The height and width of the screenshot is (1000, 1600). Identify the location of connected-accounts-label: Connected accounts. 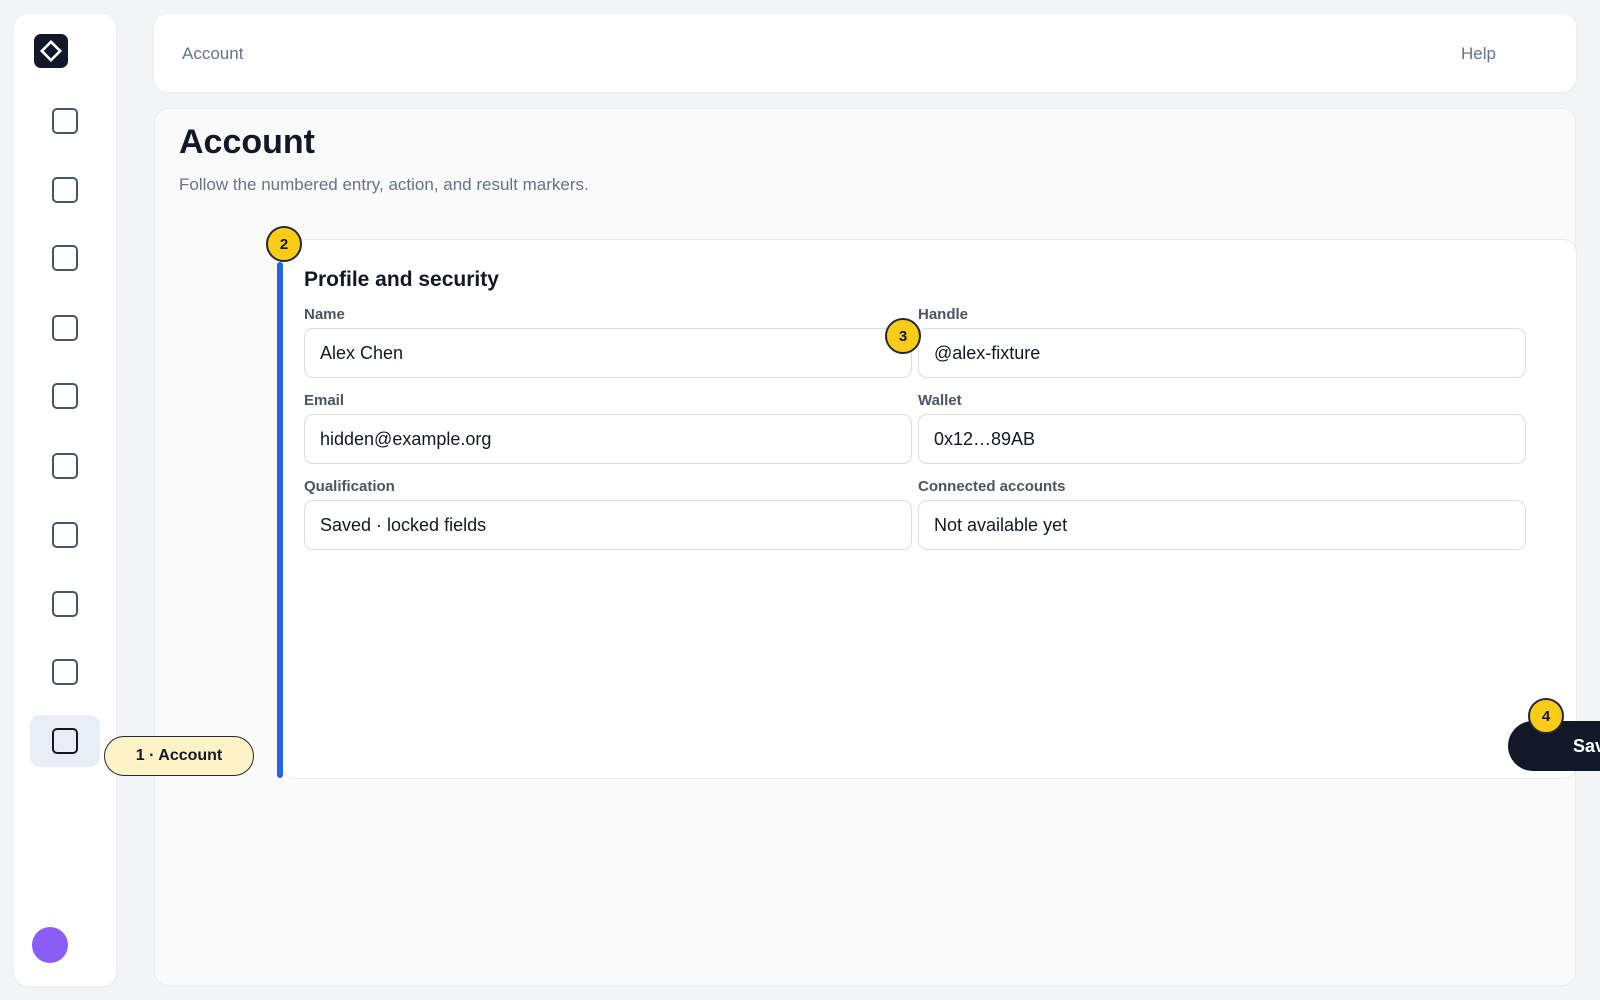
(992, 486).